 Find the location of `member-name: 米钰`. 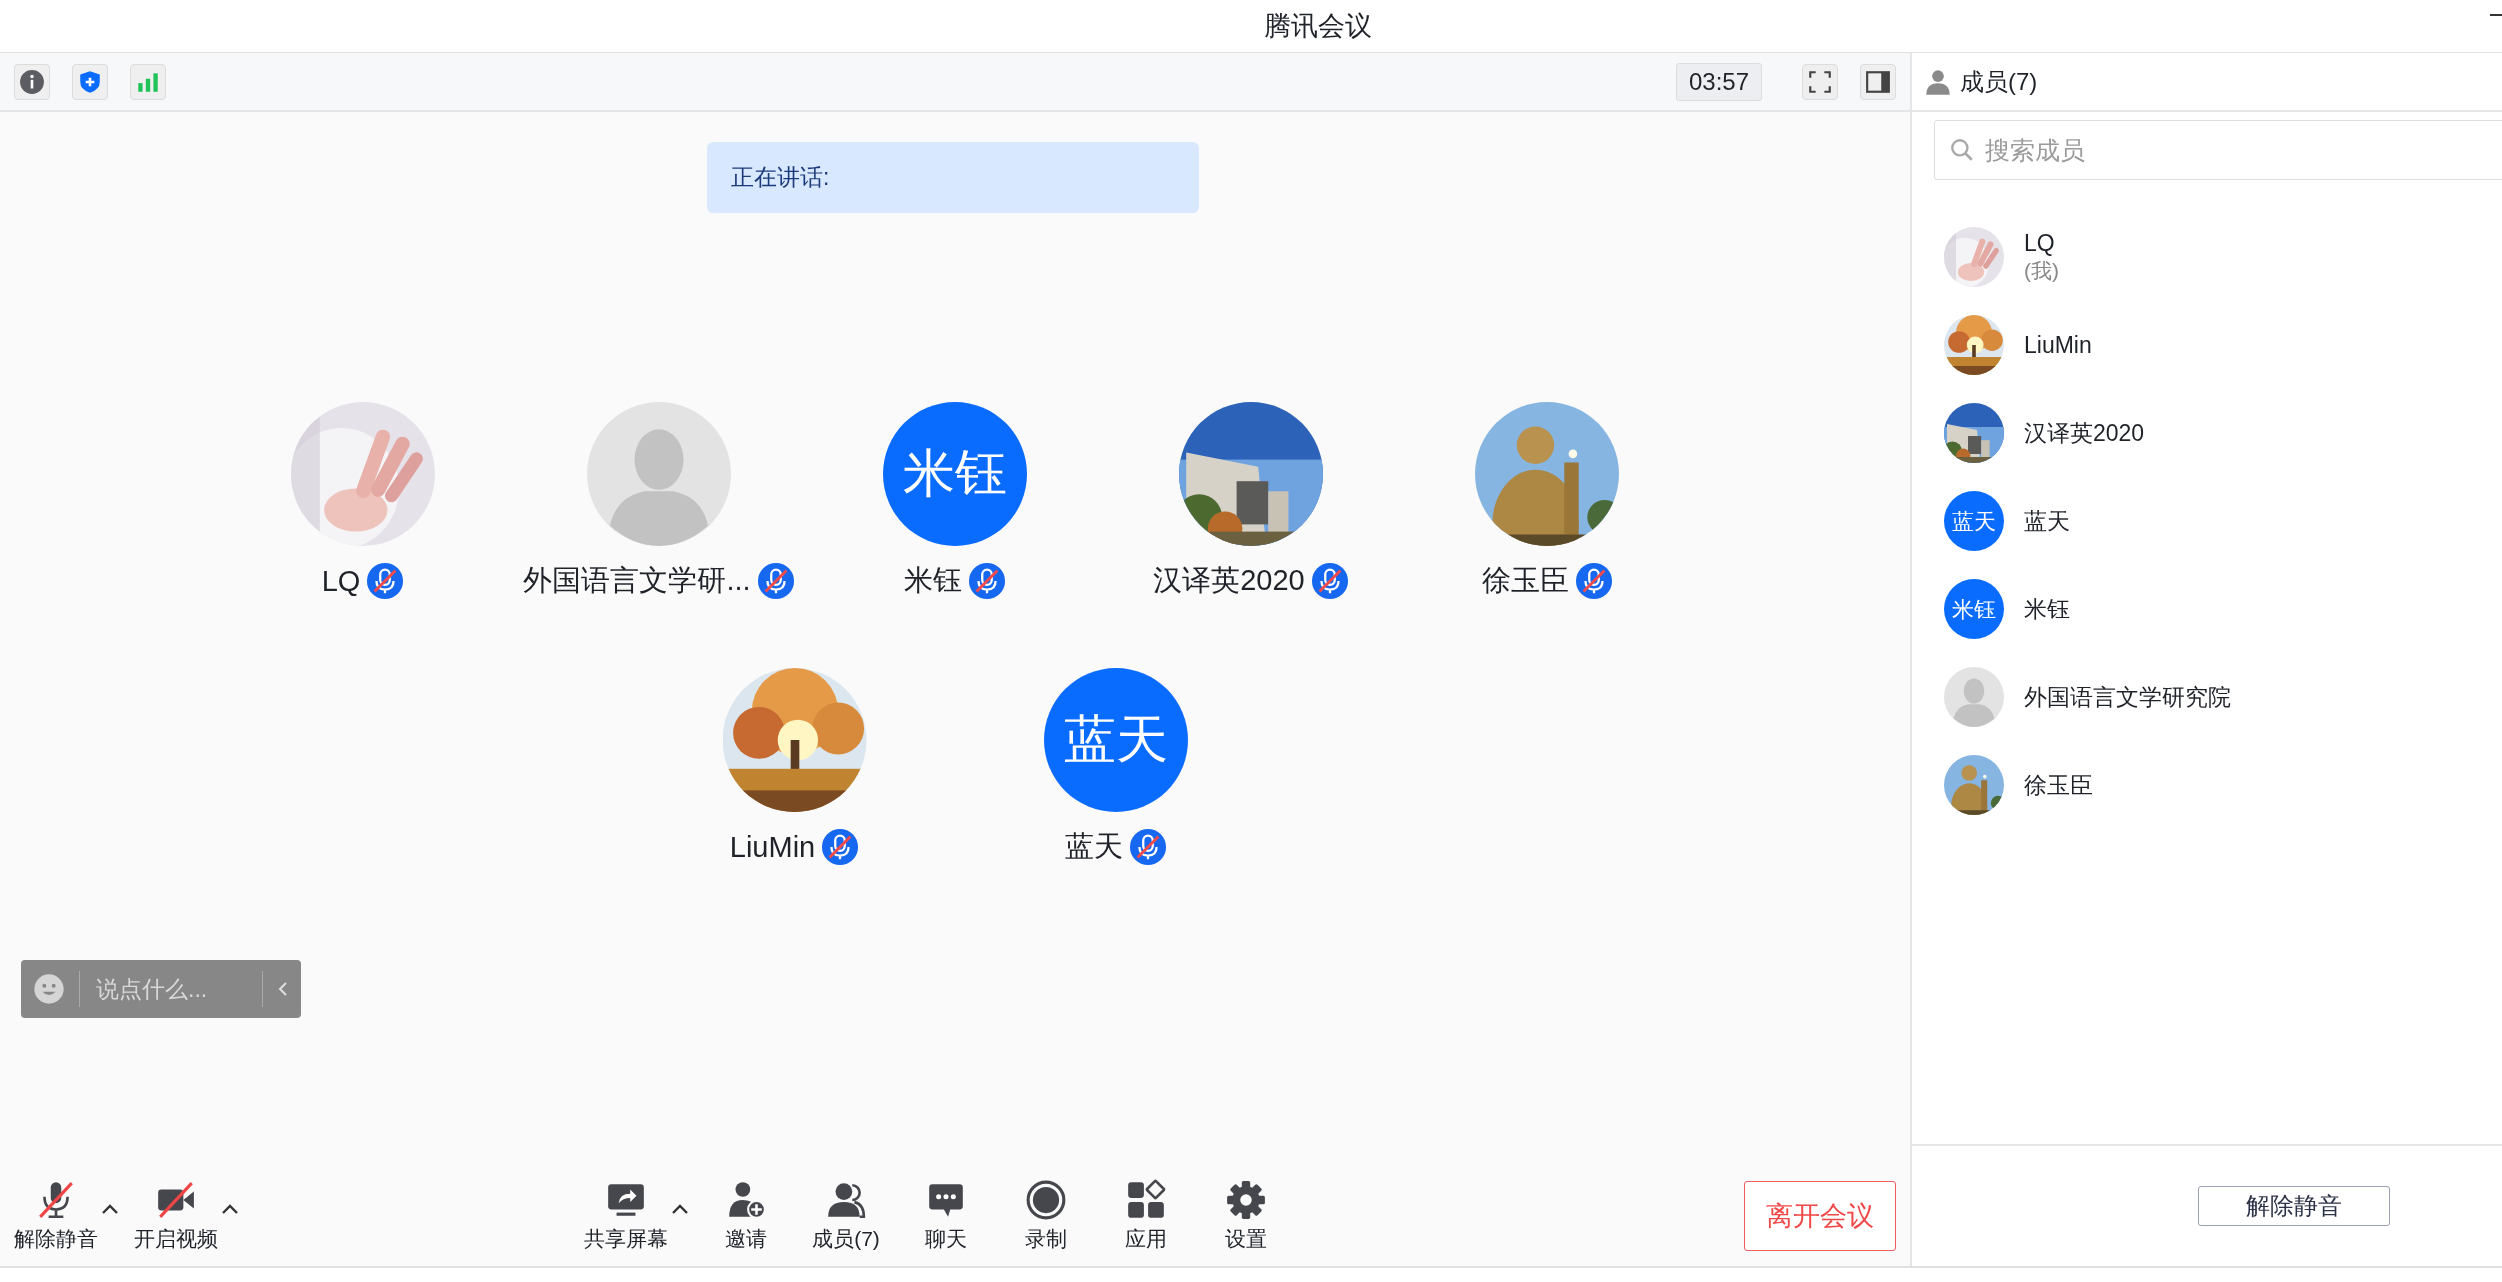

member-name: 米钰 is located at coordinates (2047, 609).